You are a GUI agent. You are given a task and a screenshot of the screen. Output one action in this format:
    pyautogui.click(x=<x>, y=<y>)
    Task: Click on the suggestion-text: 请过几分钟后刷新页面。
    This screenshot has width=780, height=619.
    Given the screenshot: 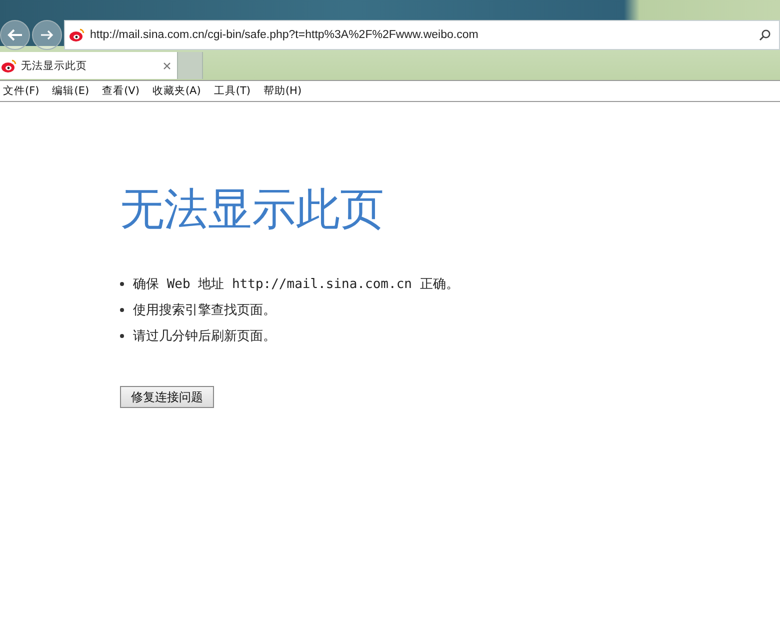 What is the action you would take?
    pyautogui.click(x=204, y=336)
    